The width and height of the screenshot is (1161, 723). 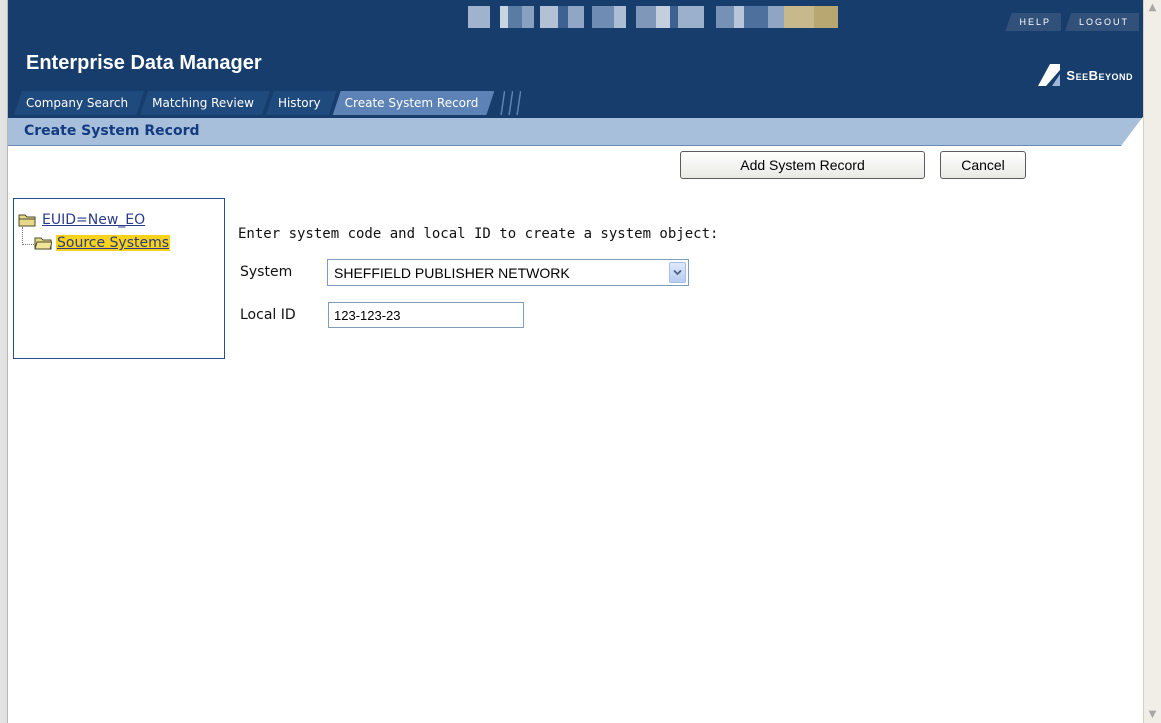 What do you see at coordinates (414, 103) in the screenshot?
I see `tab-create-system-record: Create System Record` at bounding box center [414, 103].